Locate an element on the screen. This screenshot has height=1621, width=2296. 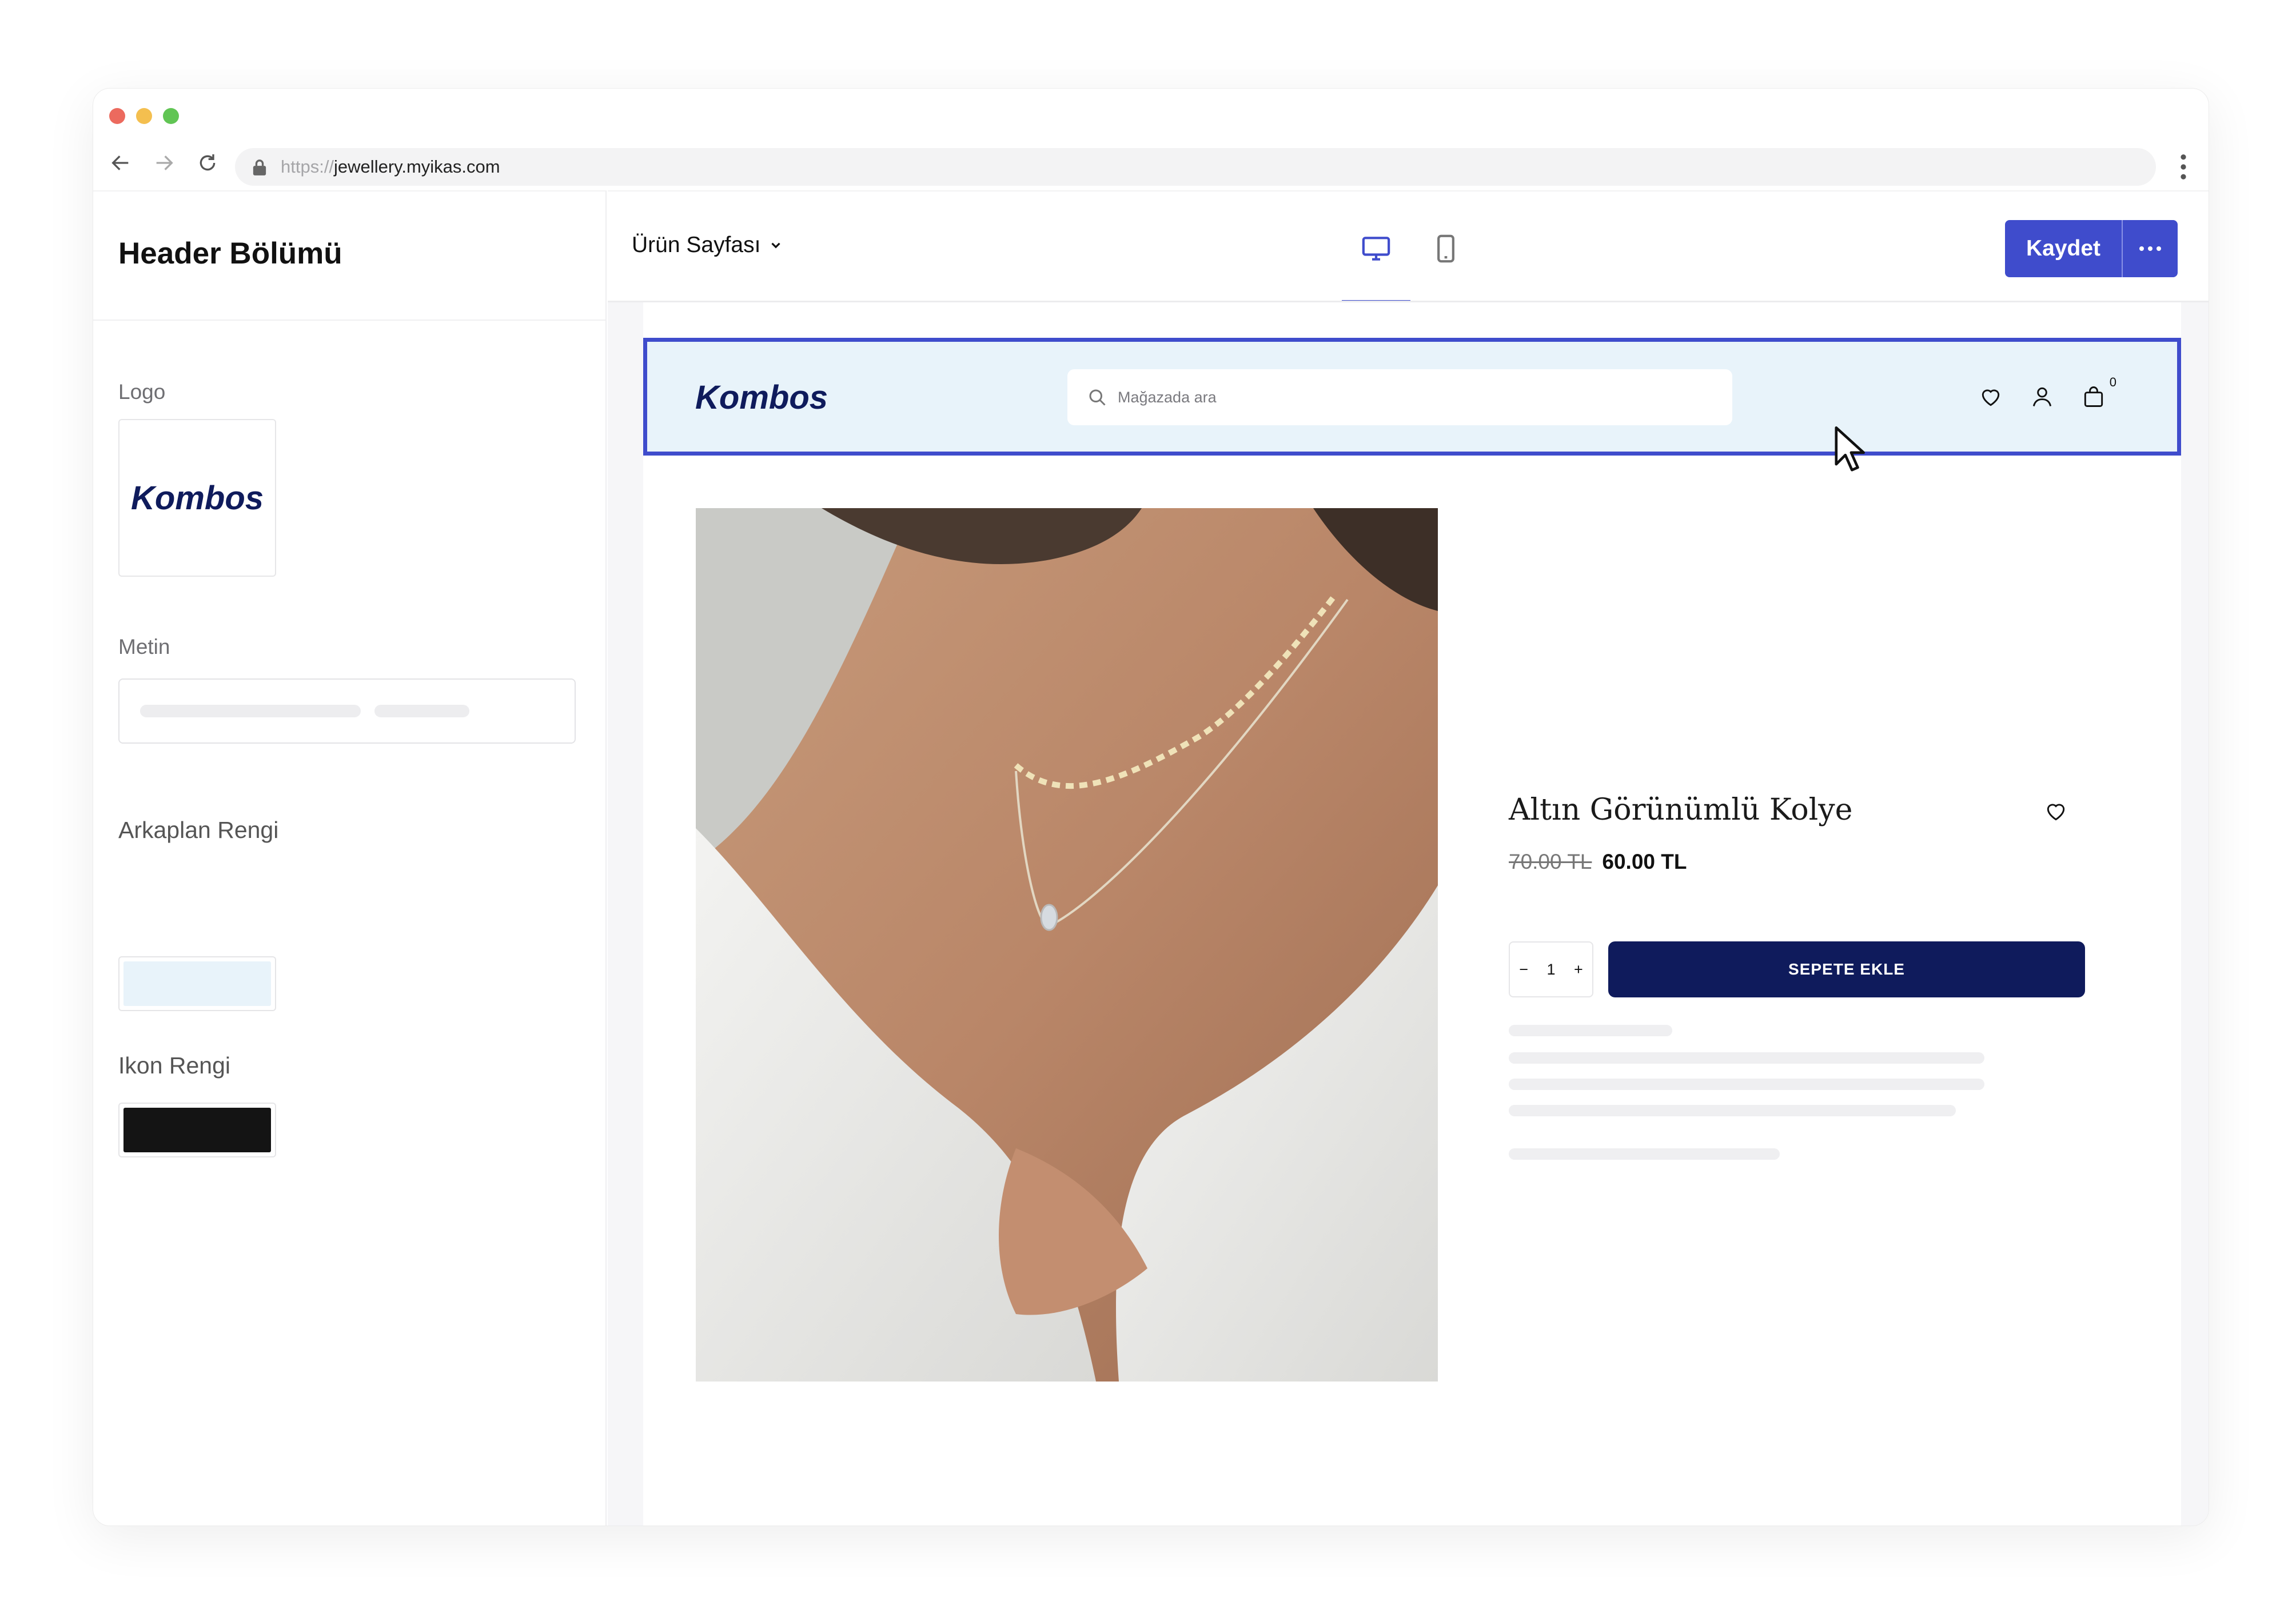
lock-icon is located at coordinates (260, 167).